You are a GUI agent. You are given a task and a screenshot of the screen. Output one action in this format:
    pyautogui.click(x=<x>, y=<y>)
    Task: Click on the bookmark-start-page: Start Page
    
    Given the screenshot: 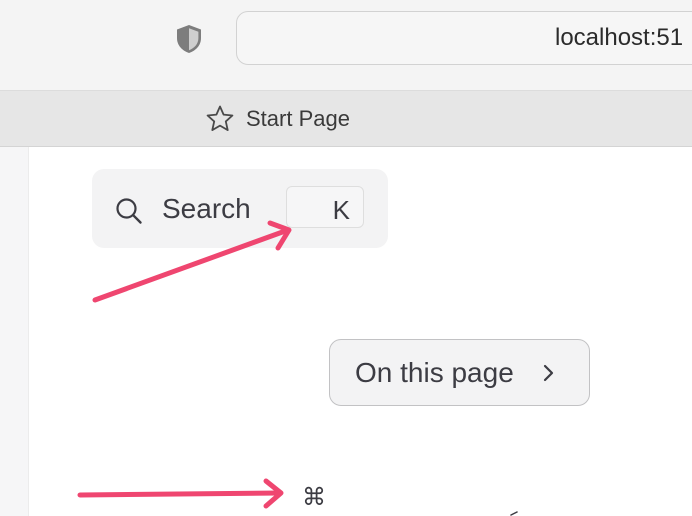 What is the action you would take?
    pyautogui.click(x=277, y=119)
    